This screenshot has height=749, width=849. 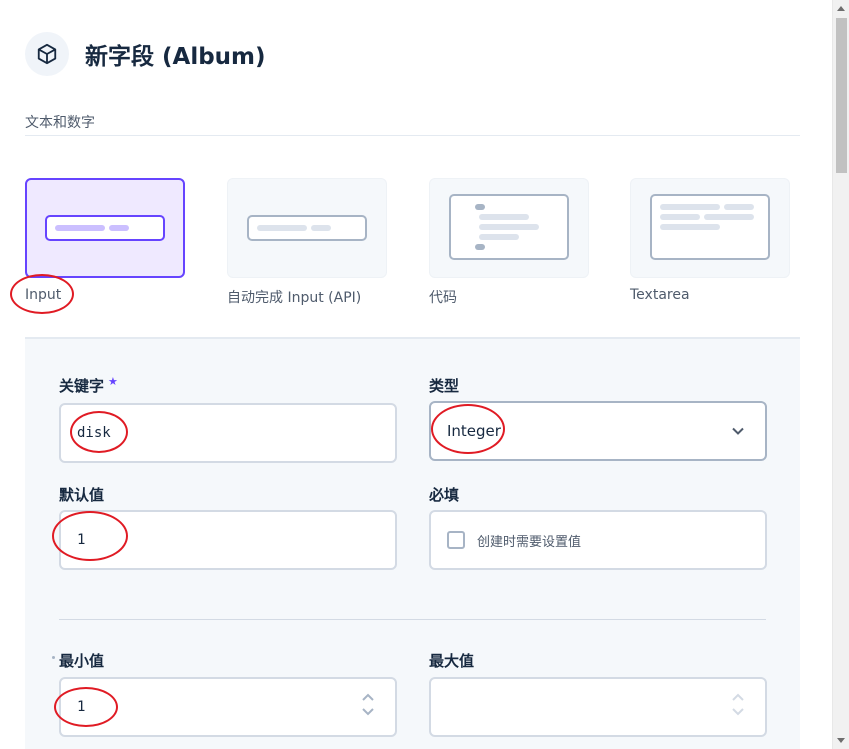 I want to click on required-checkbox-label: 创建时需要设置值, so click(x=529, y=542).